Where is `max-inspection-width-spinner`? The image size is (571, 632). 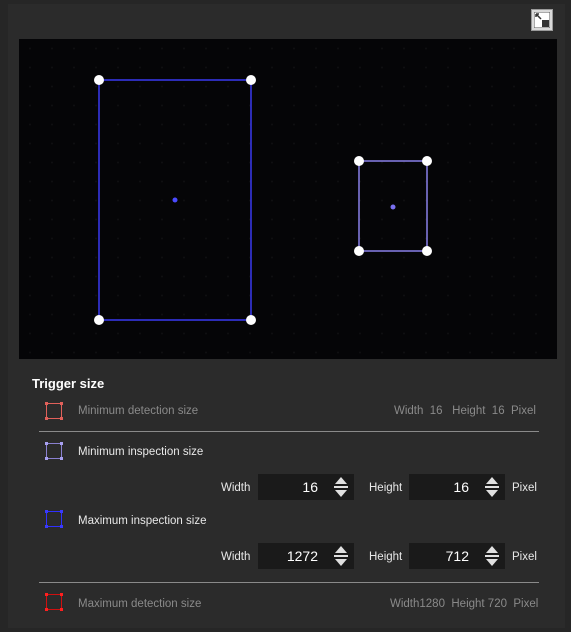
max-inspection-width-spinner is located at coordinates (341, 556).